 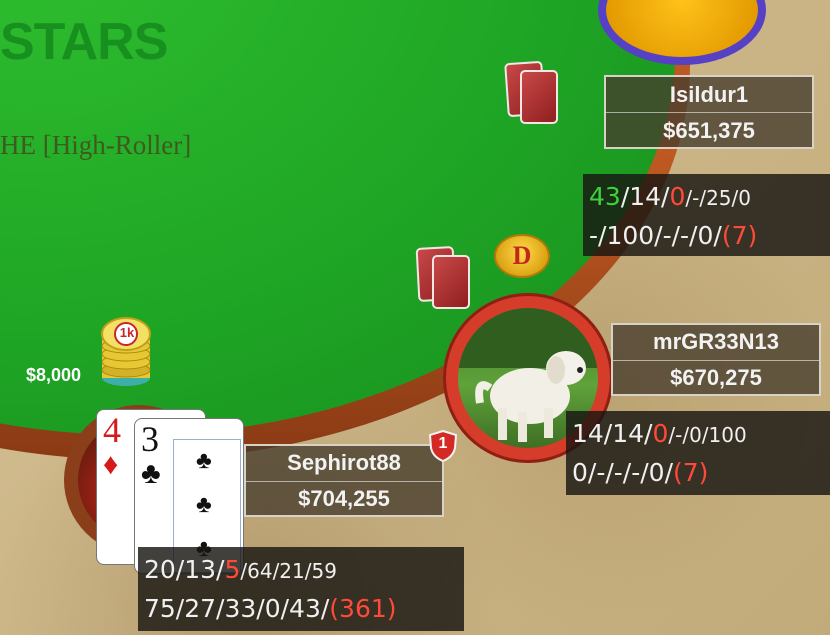 I want to click on shield-badge-icon: 1, so click(x=443, y=446).